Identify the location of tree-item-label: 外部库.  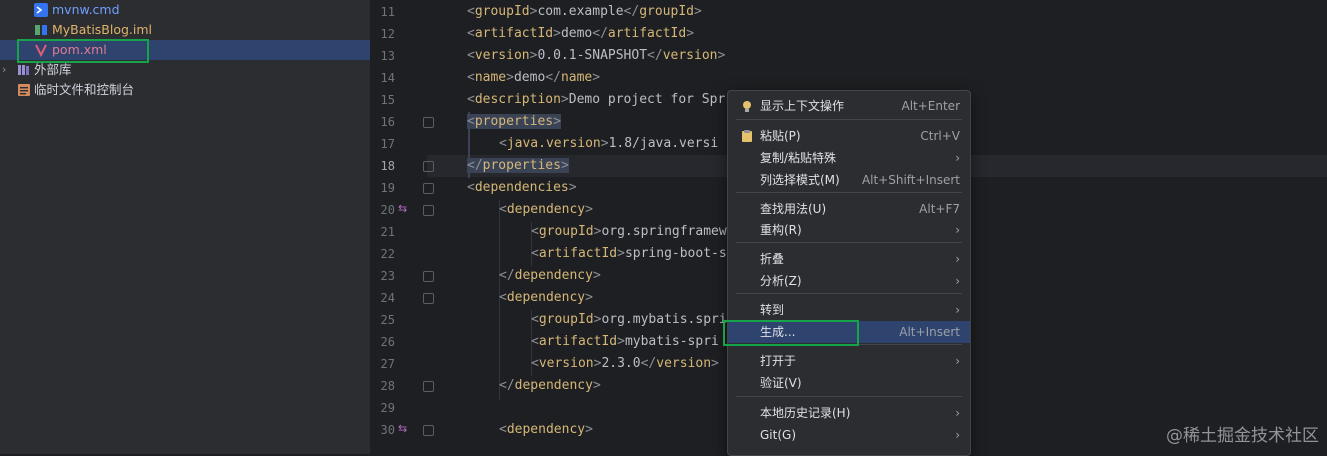
(53, 69).